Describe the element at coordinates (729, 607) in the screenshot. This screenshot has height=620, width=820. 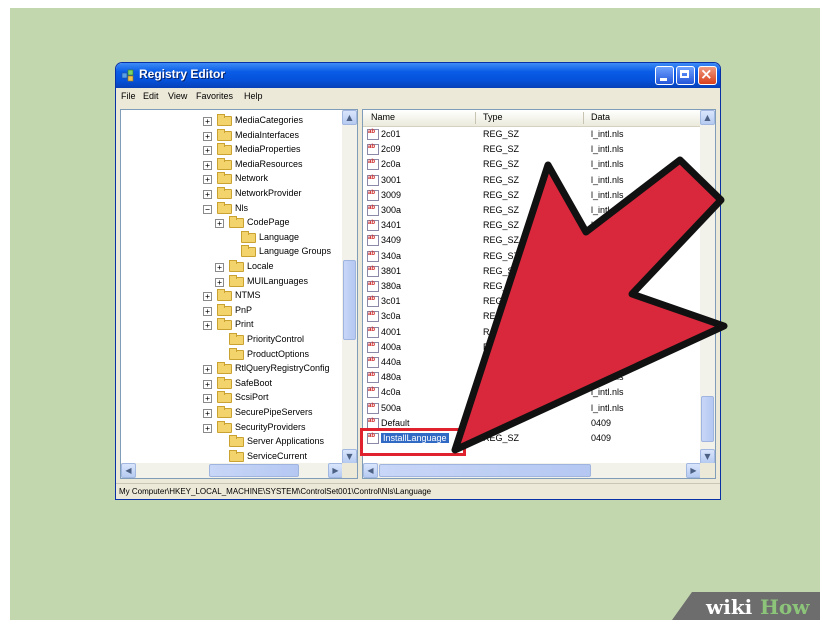
I see `watermark-wiki-text: wiki` at that location.